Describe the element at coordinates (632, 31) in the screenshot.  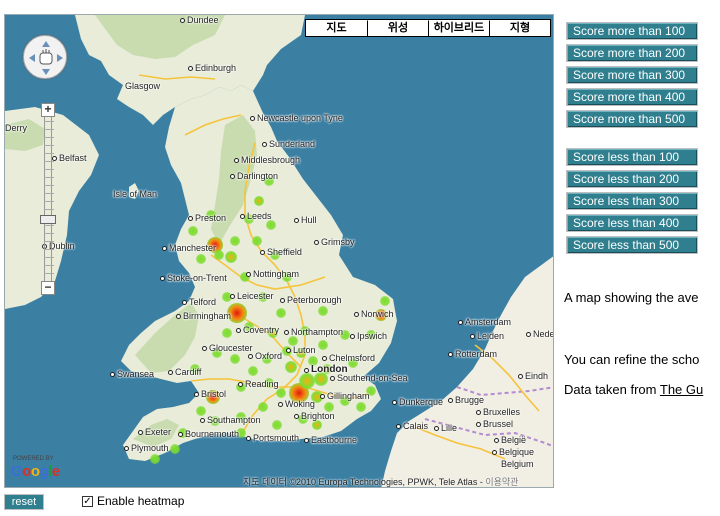
I see `score-more-100-button: Score more than 100` at that location.